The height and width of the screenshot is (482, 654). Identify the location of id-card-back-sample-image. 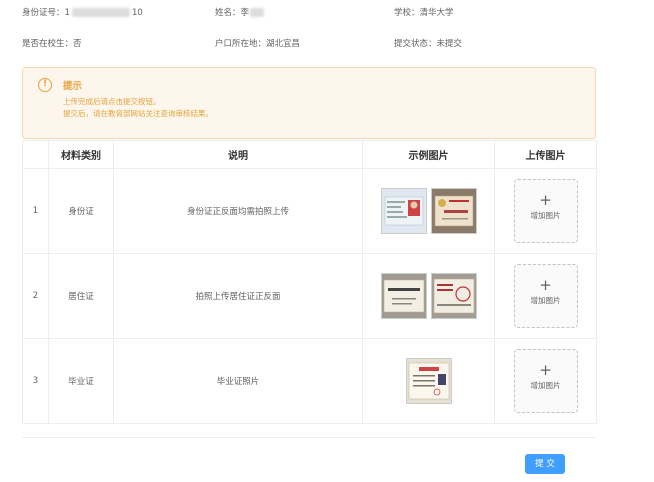
(453, 211).